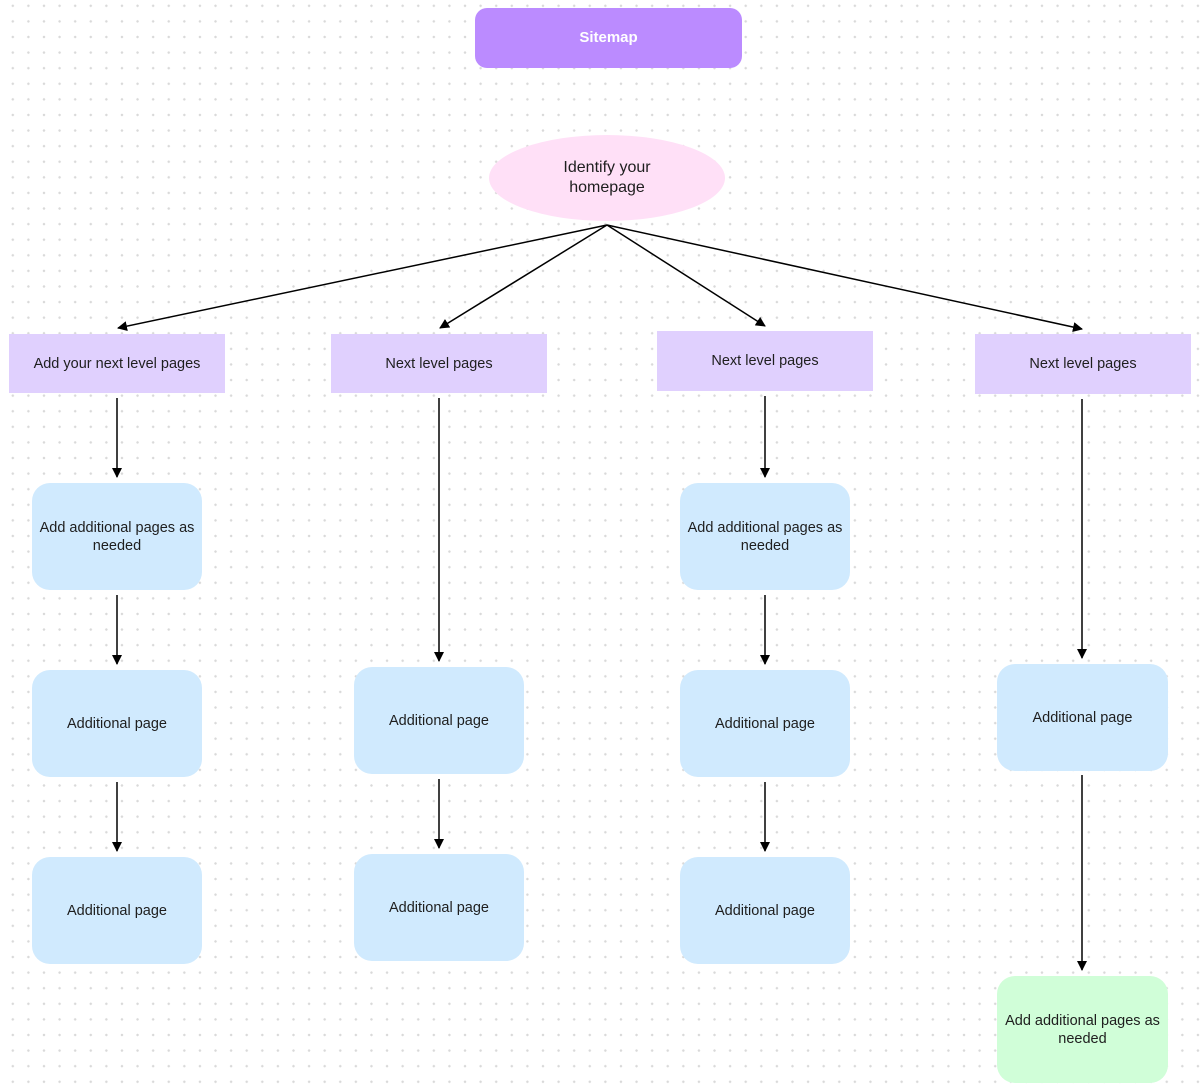 This screenshot has width=1200, height=1092. I want to click on level-node-col3: Next level pages, so click(765, 361).